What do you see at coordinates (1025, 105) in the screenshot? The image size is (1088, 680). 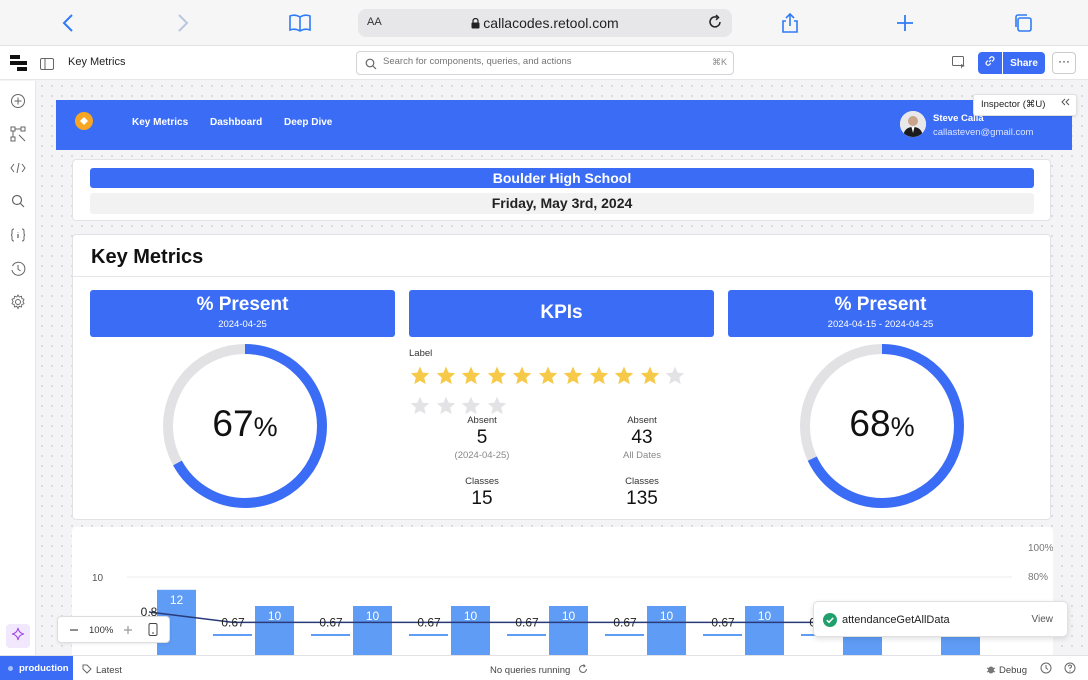 I see `inspector-toggle: Inspector (⌘U)` at bounding box center [1025, 105].